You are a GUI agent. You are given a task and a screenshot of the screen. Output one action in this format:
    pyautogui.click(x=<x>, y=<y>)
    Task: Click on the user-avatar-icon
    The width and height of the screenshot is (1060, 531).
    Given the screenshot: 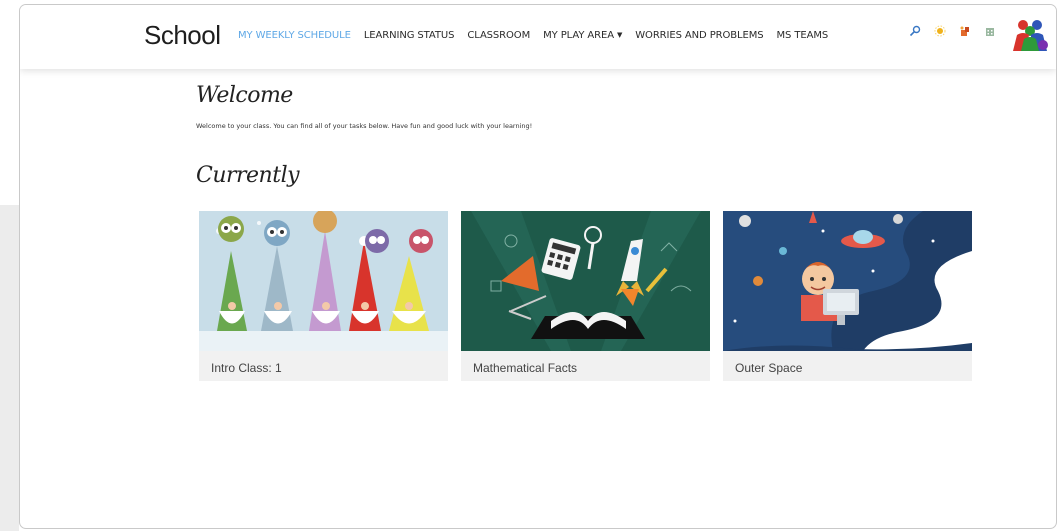 What is the action you would take?
    pyautogui.click(x=1030, y=35)
    